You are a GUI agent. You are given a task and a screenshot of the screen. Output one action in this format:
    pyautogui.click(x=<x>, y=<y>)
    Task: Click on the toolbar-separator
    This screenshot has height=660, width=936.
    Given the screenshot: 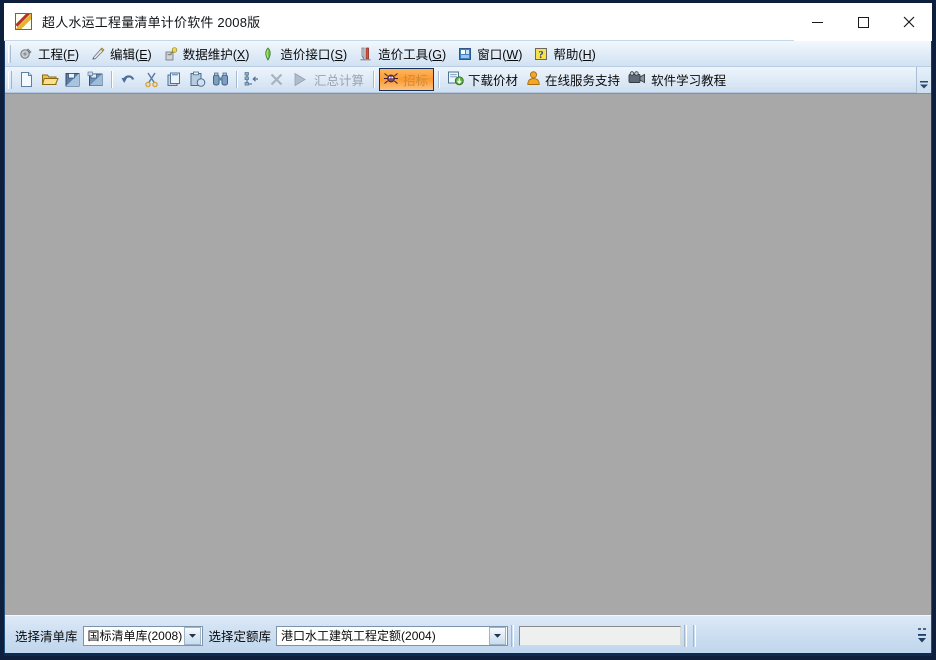 What is the action you would take?
    pyautogui.click(x=112, y=79)
    